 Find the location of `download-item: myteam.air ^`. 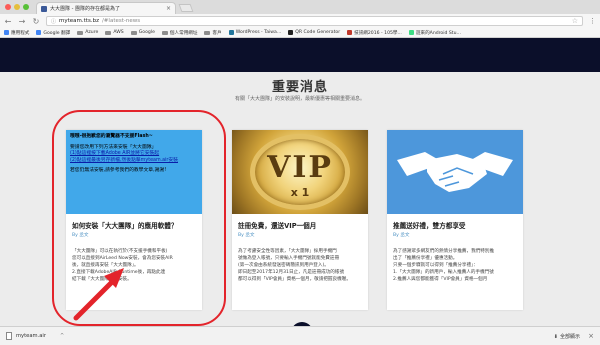

download-item: myteam.air ^ is located at coordinates (35, 336).